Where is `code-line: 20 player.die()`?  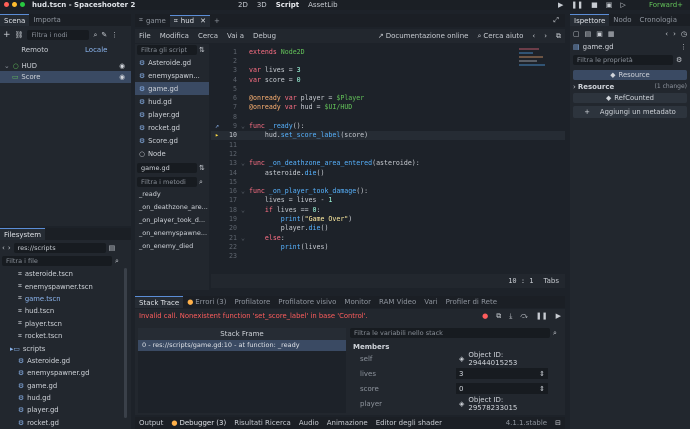
code-line: 20 player.die() is located at coordinates (388, 228).